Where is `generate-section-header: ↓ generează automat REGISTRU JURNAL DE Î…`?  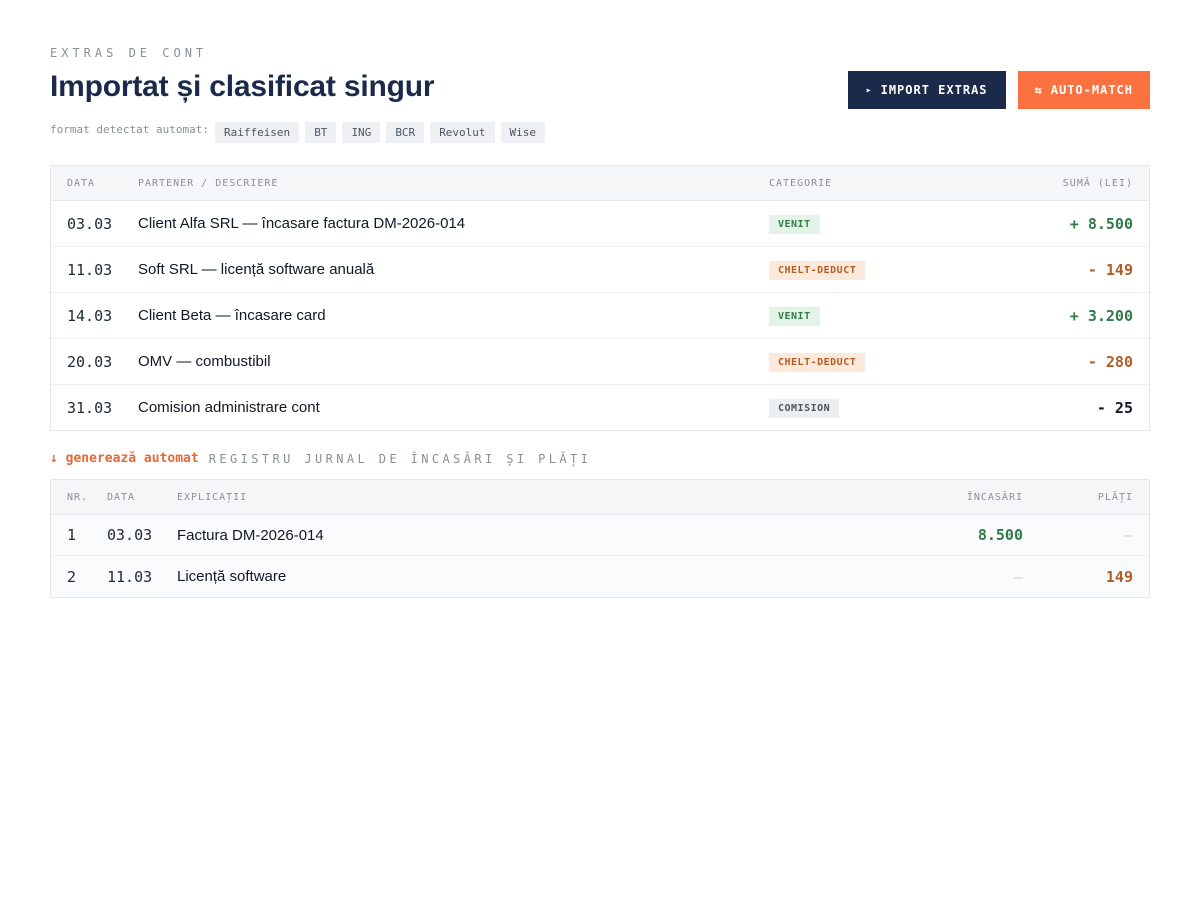
generate-section-header: ↓ generează automat REGISTRU JURNAL DE Î… is located at coordinates (320, 458).